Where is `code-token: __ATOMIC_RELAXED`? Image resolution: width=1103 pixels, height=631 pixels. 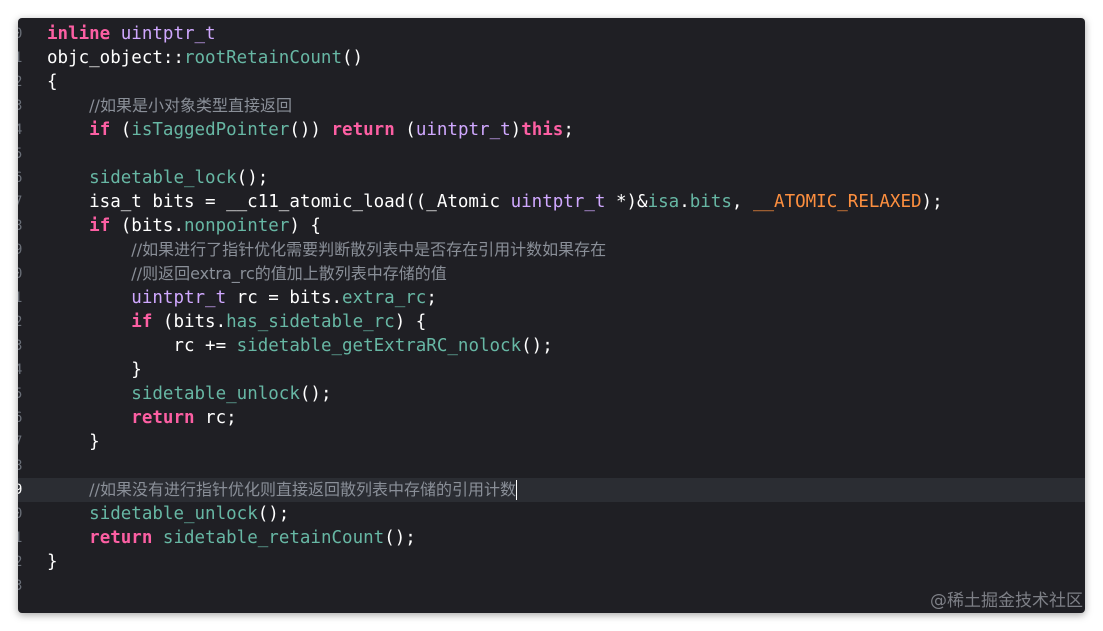
code-token: __ATOMIC_RELAXED is located at coordinates (837, 202).